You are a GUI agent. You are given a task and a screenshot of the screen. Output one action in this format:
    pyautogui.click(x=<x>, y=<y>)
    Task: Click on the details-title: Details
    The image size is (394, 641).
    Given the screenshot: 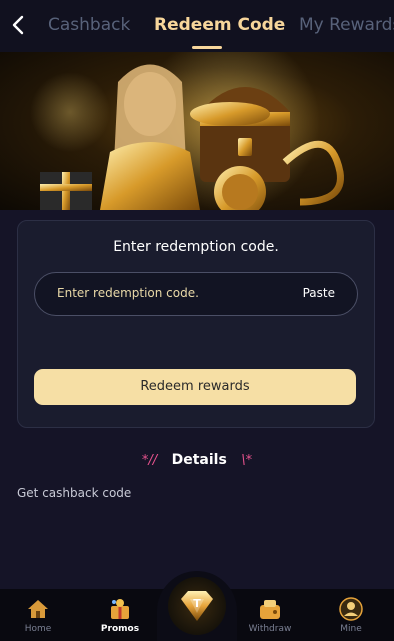 What is the action you would take?
    pyautogui.click(x=199, y=460)
    